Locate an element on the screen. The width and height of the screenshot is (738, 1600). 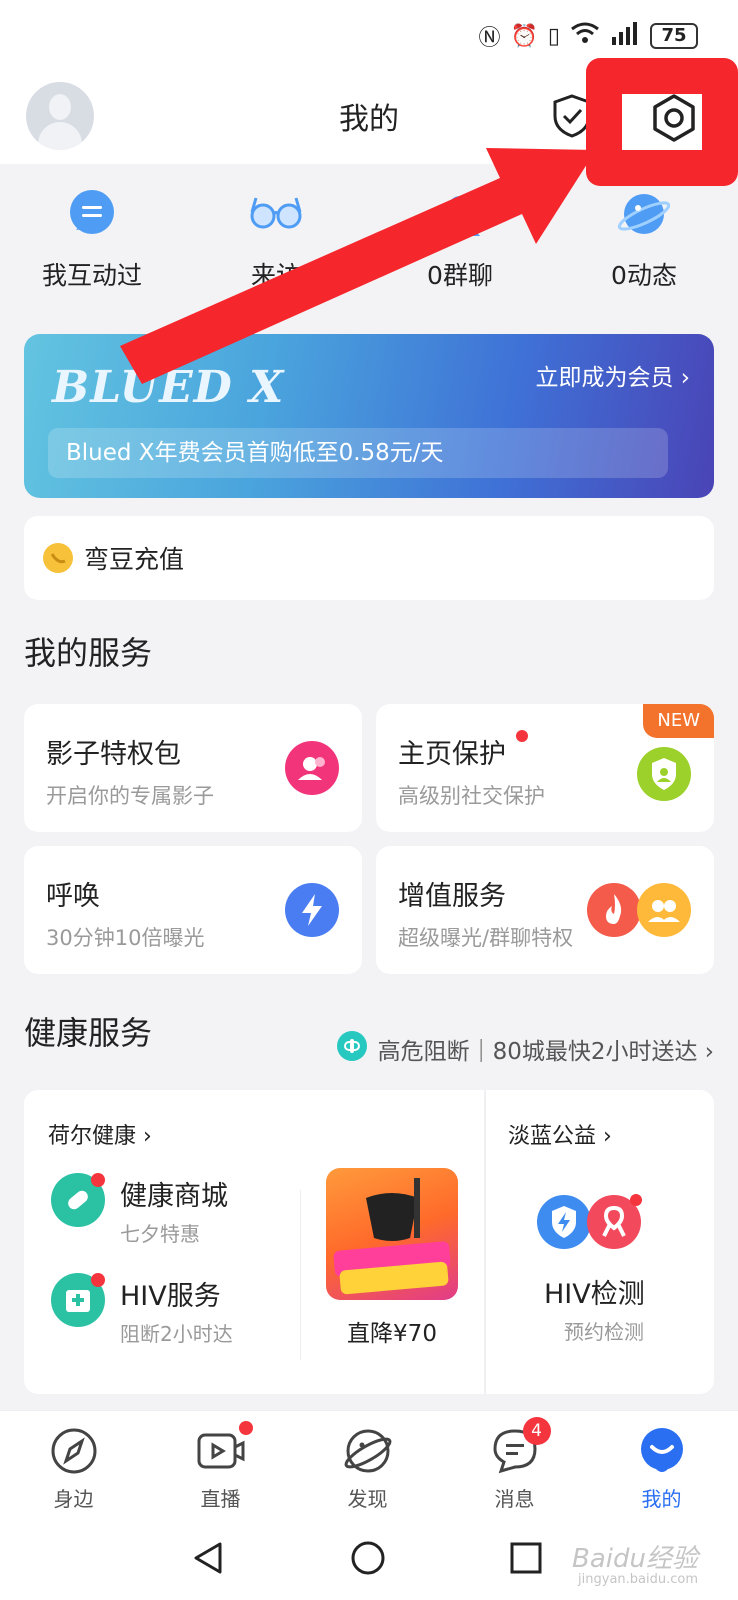
hiv-test-title: HIV检测 is located at coordinates (594, 1294).